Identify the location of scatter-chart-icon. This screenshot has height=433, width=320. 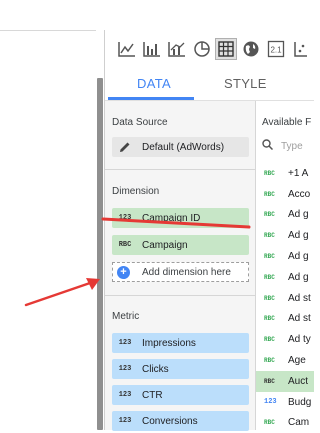
(300, 49).